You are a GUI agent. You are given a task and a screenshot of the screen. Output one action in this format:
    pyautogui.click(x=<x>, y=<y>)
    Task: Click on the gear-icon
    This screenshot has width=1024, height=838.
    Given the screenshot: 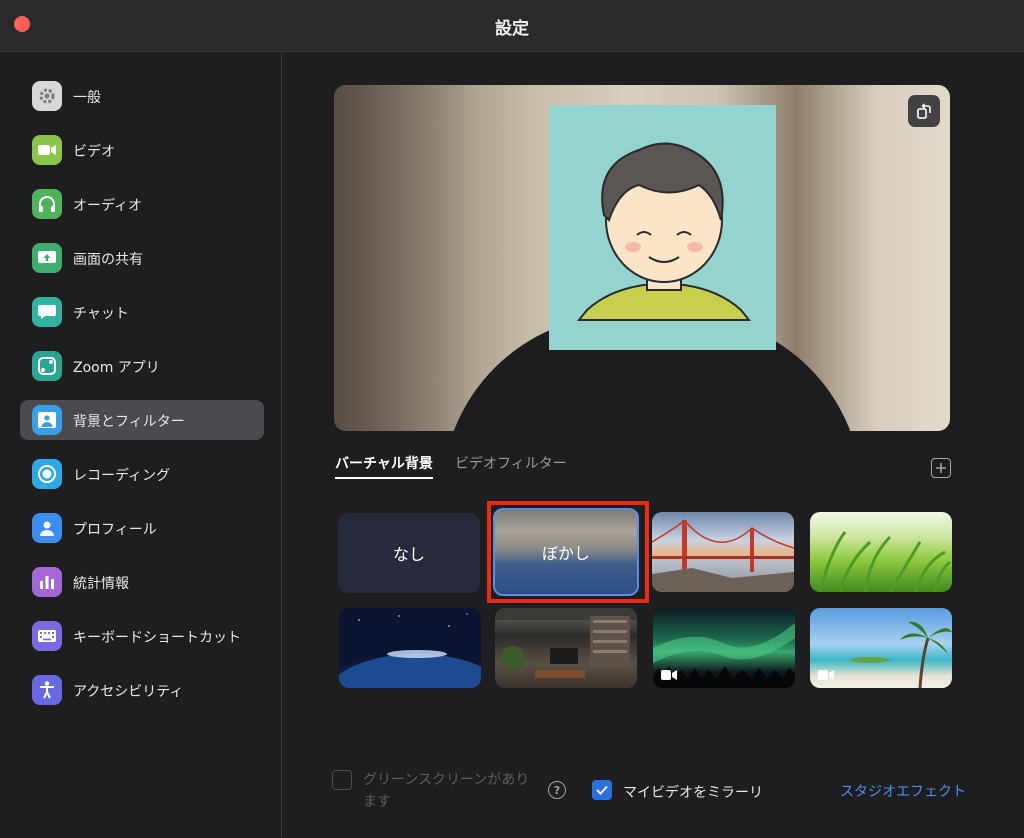 What is the action you would take?
    pyautogui.click(x=47, y=96)
    